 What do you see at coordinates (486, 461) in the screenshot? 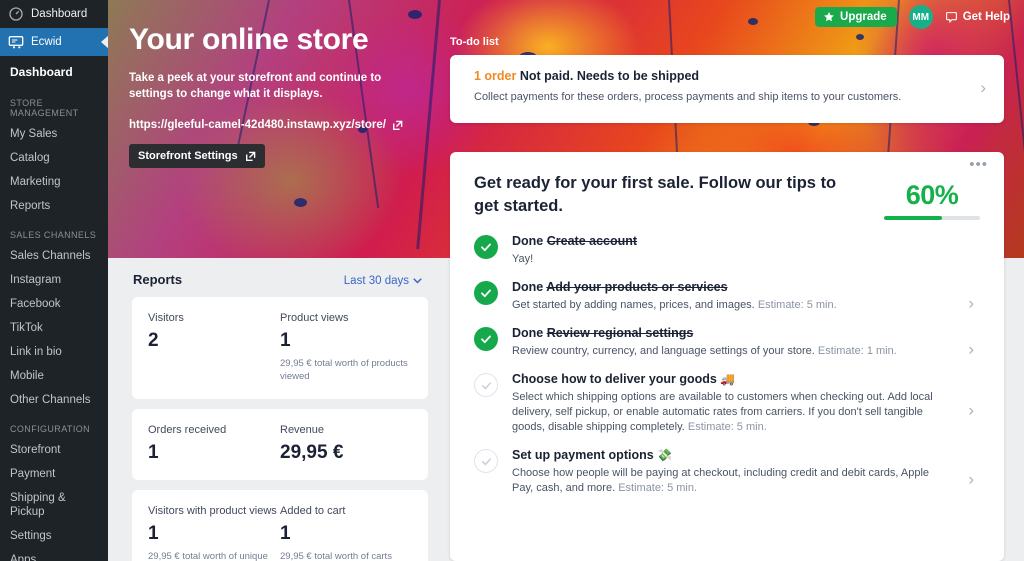
I see `check-circle-outline-icon` at bounding box center [486, 461].